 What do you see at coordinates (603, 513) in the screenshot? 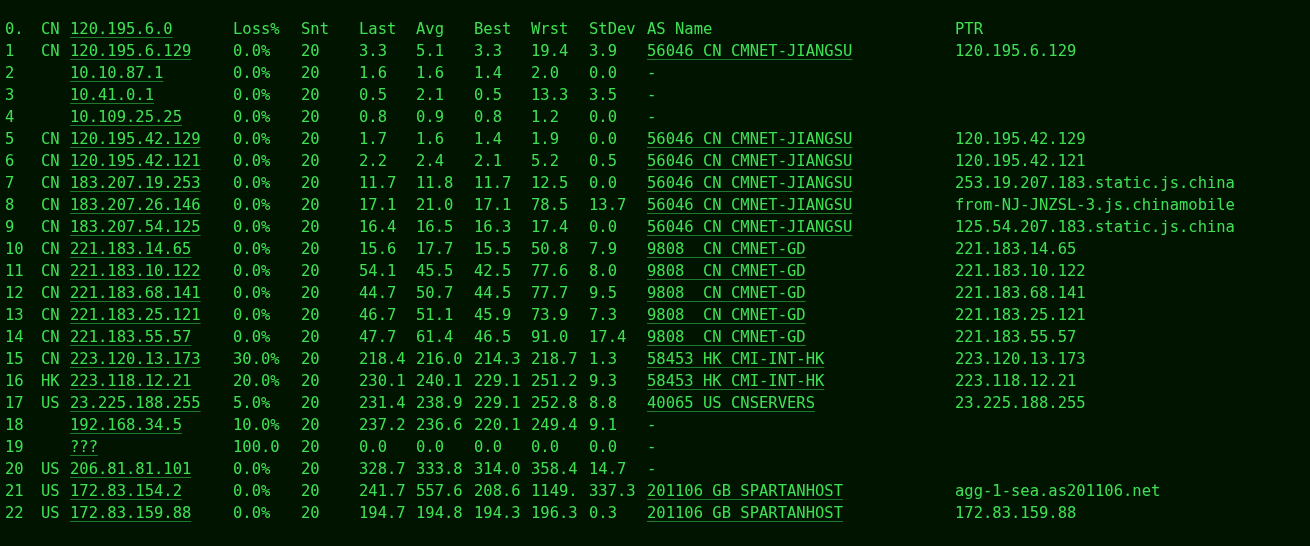
I see `table-cell: 0.3` at bounding box center [603, 513].